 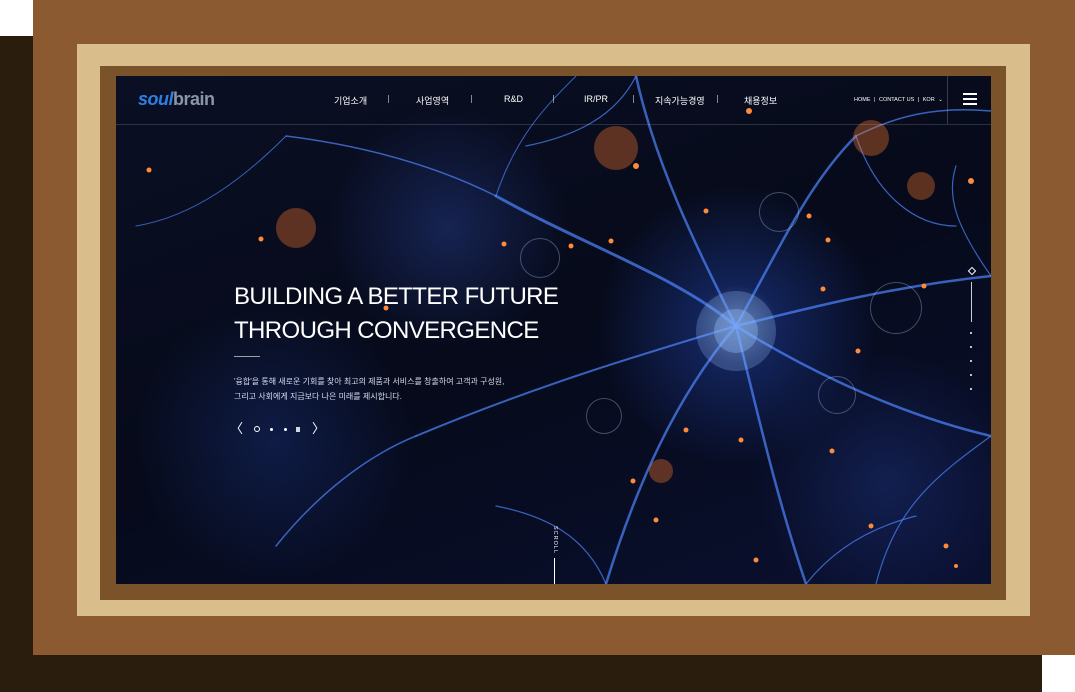 I want to click on scroll-indicator: SCROLL, so click(x=556, y=555).